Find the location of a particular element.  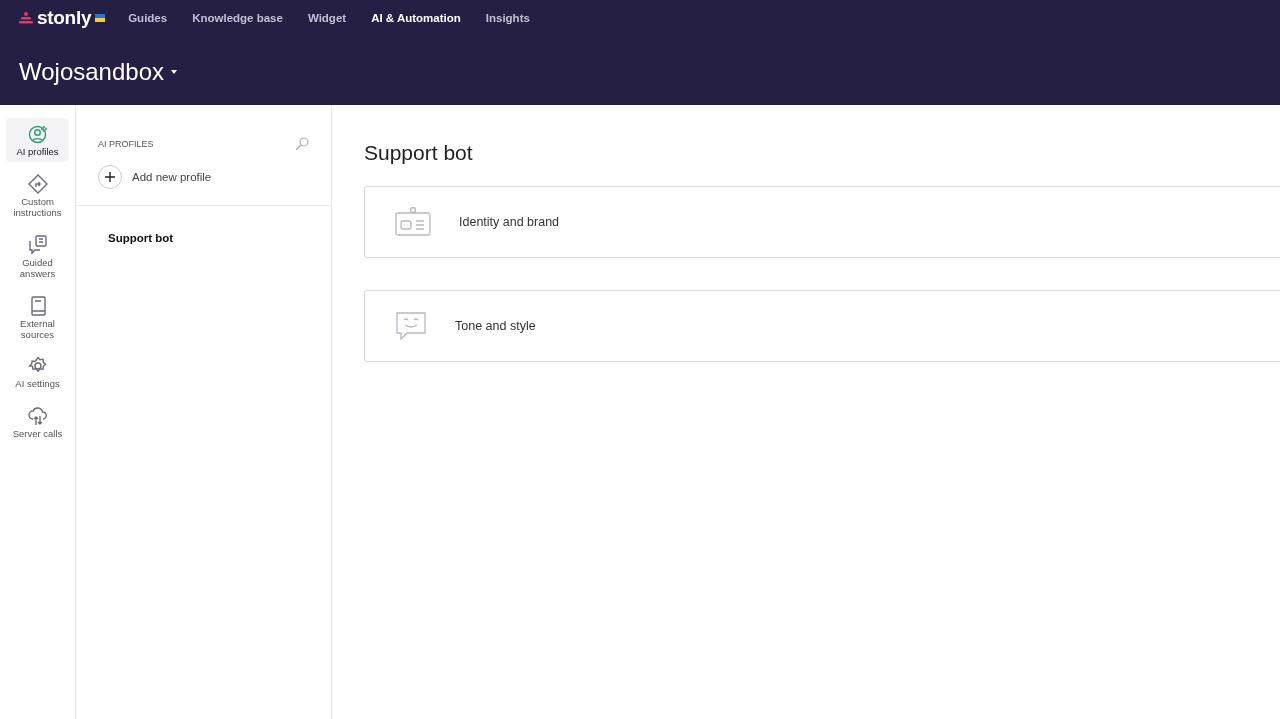

user-sparkle-icon is located at coordinates (37, 134).